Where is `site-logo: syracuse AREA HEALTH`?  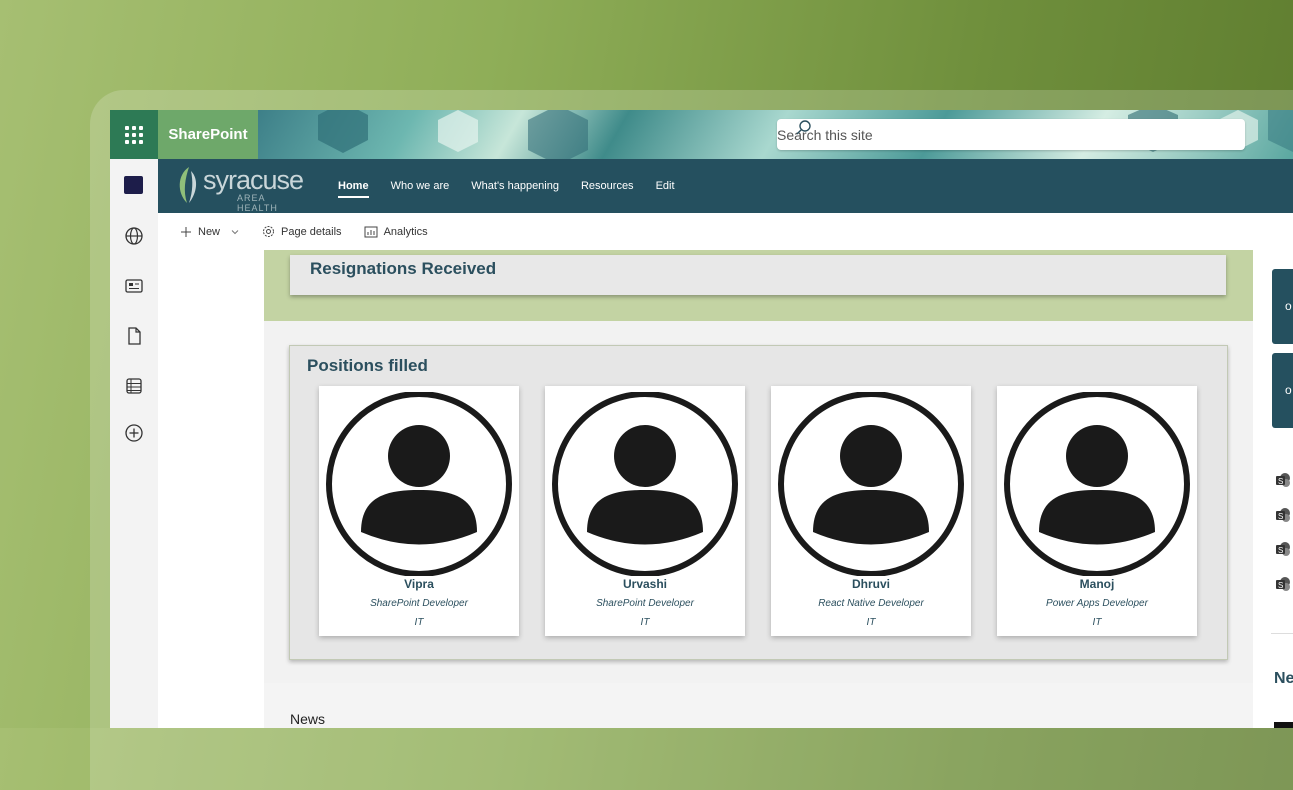 site-logo: syracuse AREA HEALTH is located at coordinates (238, 189).